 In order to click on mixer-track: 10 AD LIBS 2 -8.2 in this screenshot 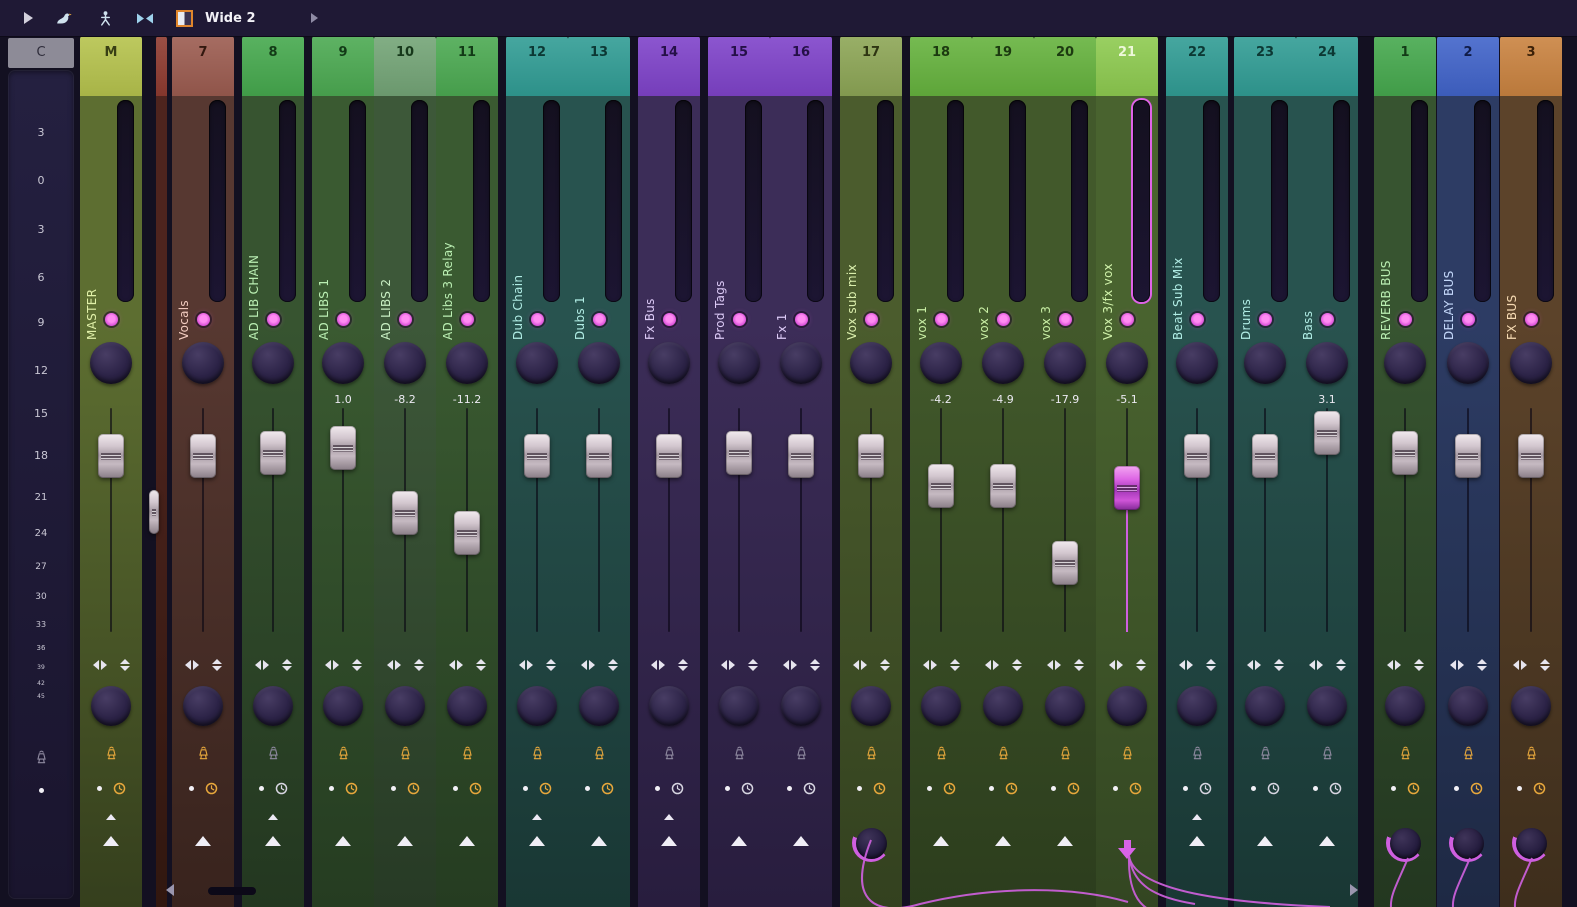, I will do `click(405, 471)`.